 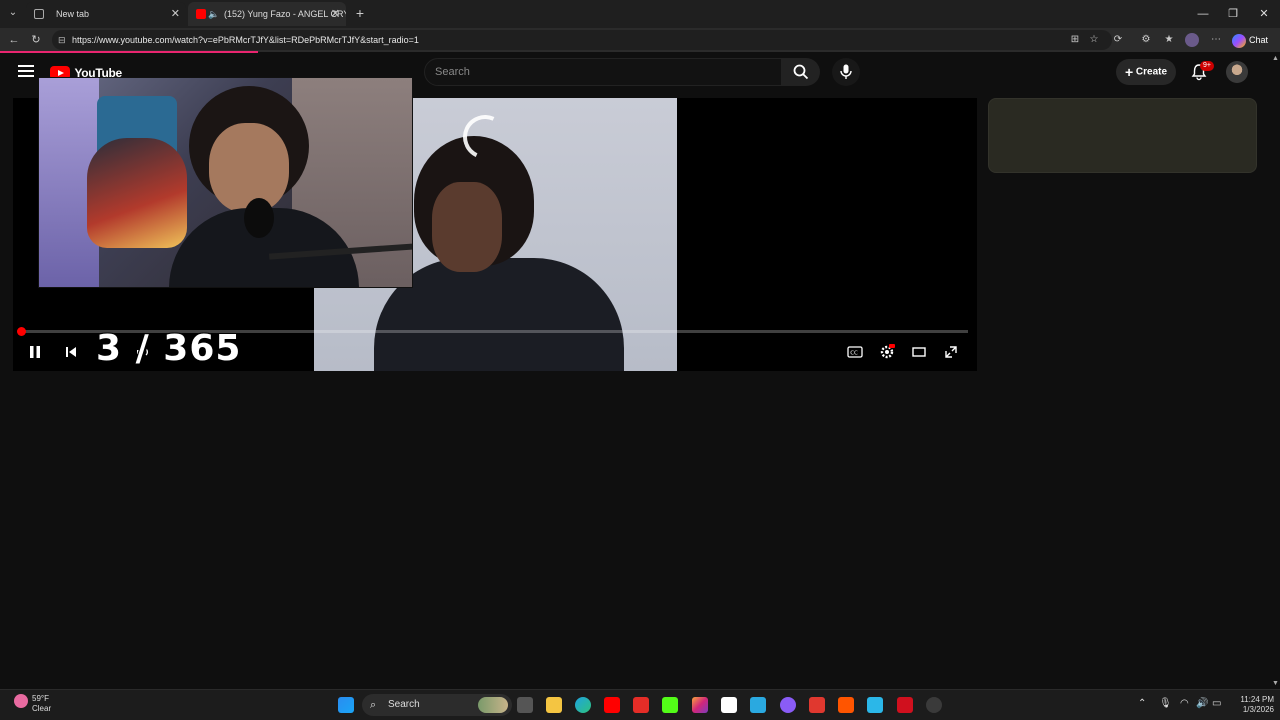 What do you see at coordinates (493, 705) in the screenshot?
I see `search-highlight-icon` at bounding box center [493, 705].